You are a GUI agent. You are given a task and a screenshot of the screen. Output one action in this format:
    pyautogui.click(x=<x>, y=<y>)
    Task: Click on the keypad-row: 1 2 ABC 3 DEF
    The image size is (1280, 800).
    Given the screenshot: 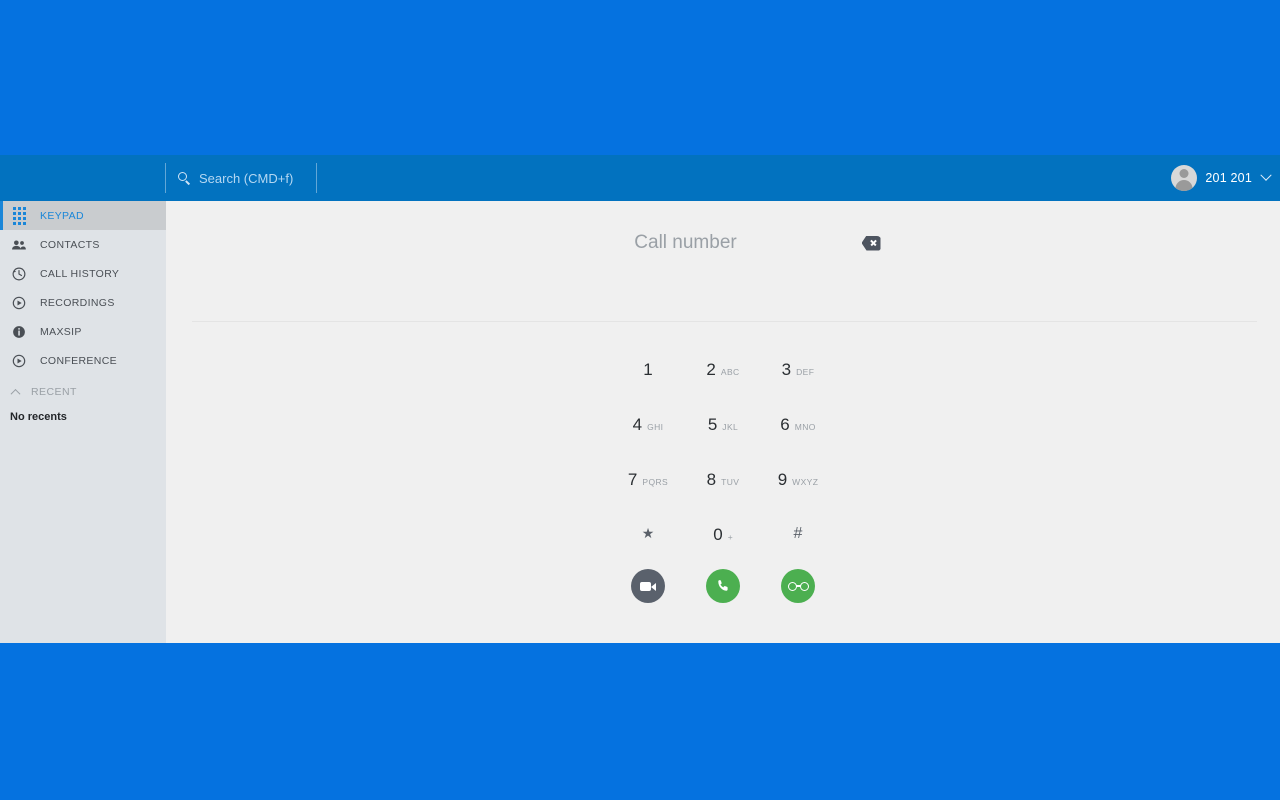 What is the action you would take?
    pyautogui.click(x=723, y=366)
    